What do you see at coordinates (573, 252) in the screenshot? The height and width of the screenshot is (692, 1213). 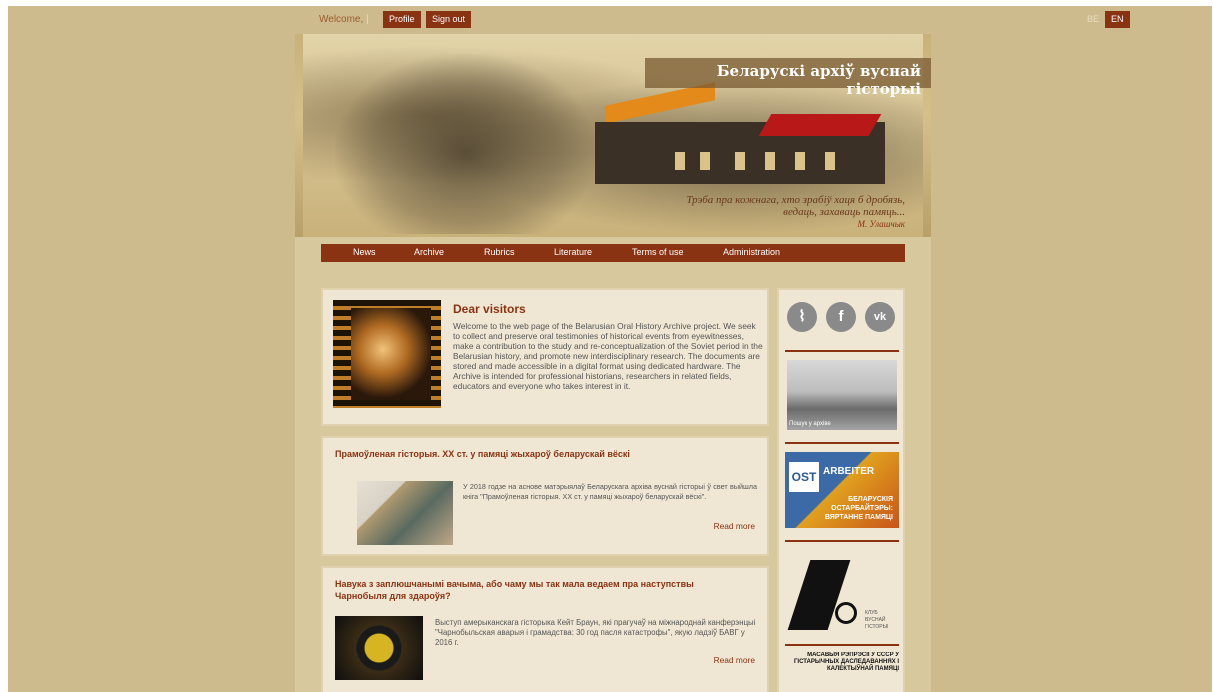 I see `nav-literature: Literature` at bounding box center [573, 252].